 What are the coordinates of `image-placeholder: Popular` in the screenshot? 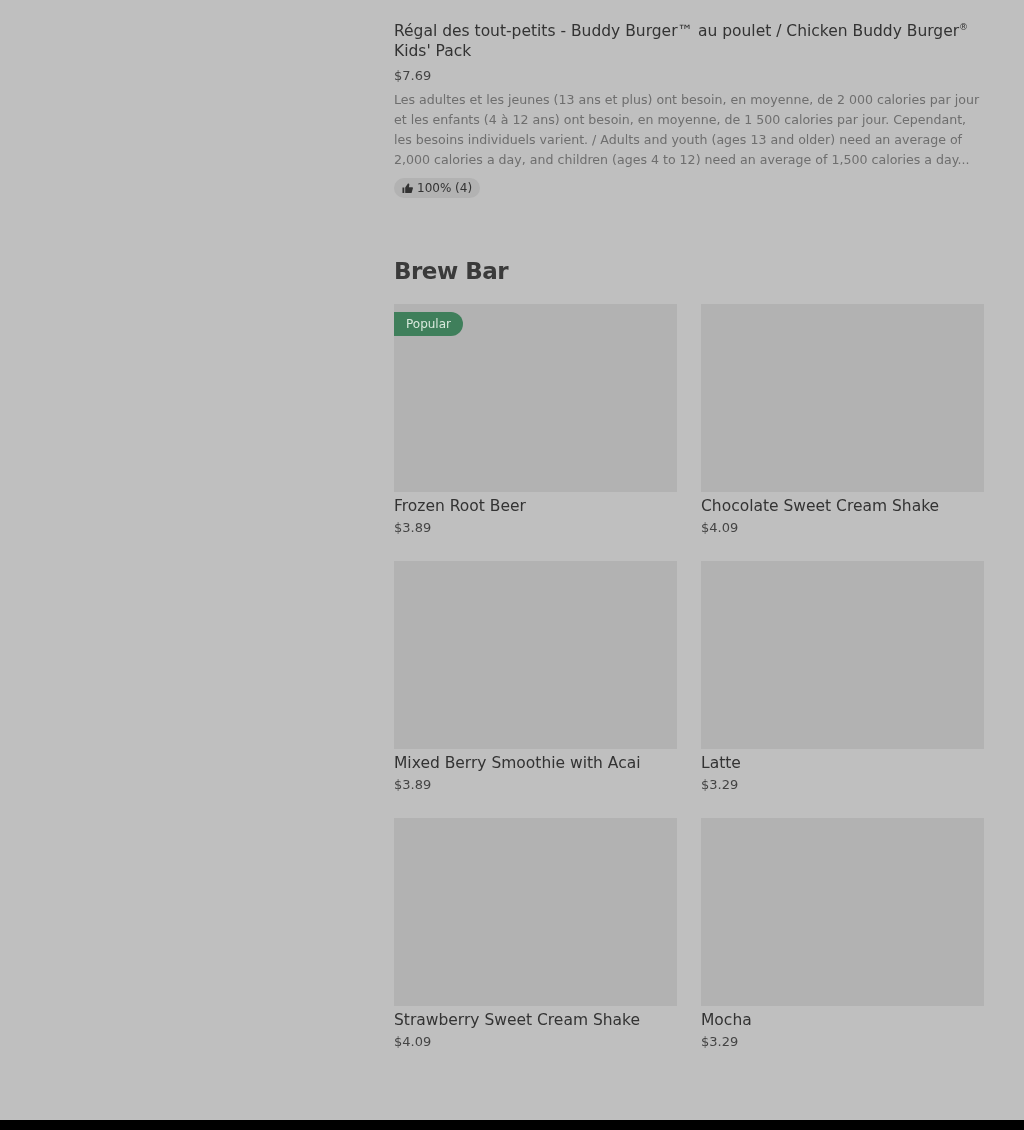 It's located at (535, 398).